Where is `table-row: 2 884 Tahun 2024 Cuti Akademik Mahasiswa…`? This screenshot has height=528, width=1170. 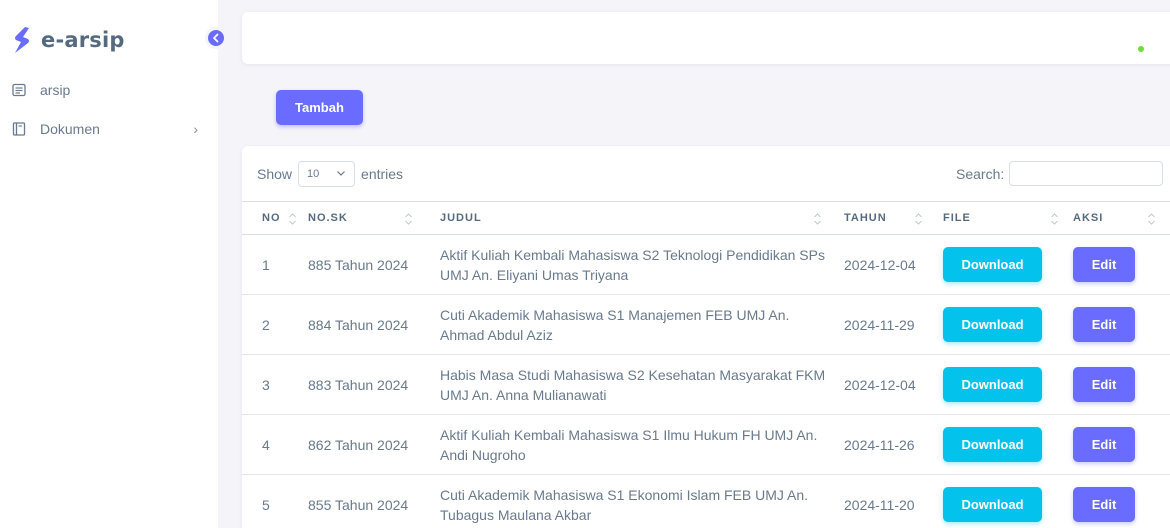 table-row: 2 884 Tahun 2024 Cuti Akademik Mahasiswa… is located at coordinates (706, 324).